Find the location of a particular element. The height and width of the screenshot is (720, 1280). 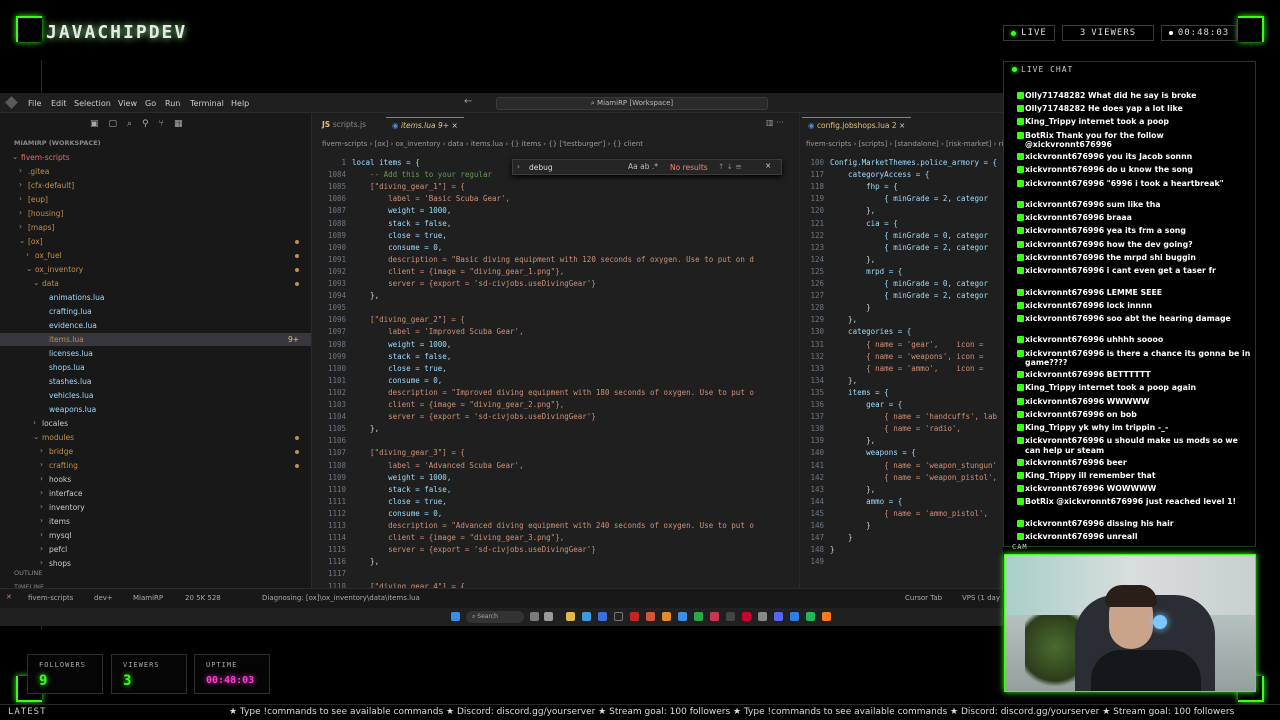

code-line: { name = 'gear', icon = is located at coordinates (915, 345).